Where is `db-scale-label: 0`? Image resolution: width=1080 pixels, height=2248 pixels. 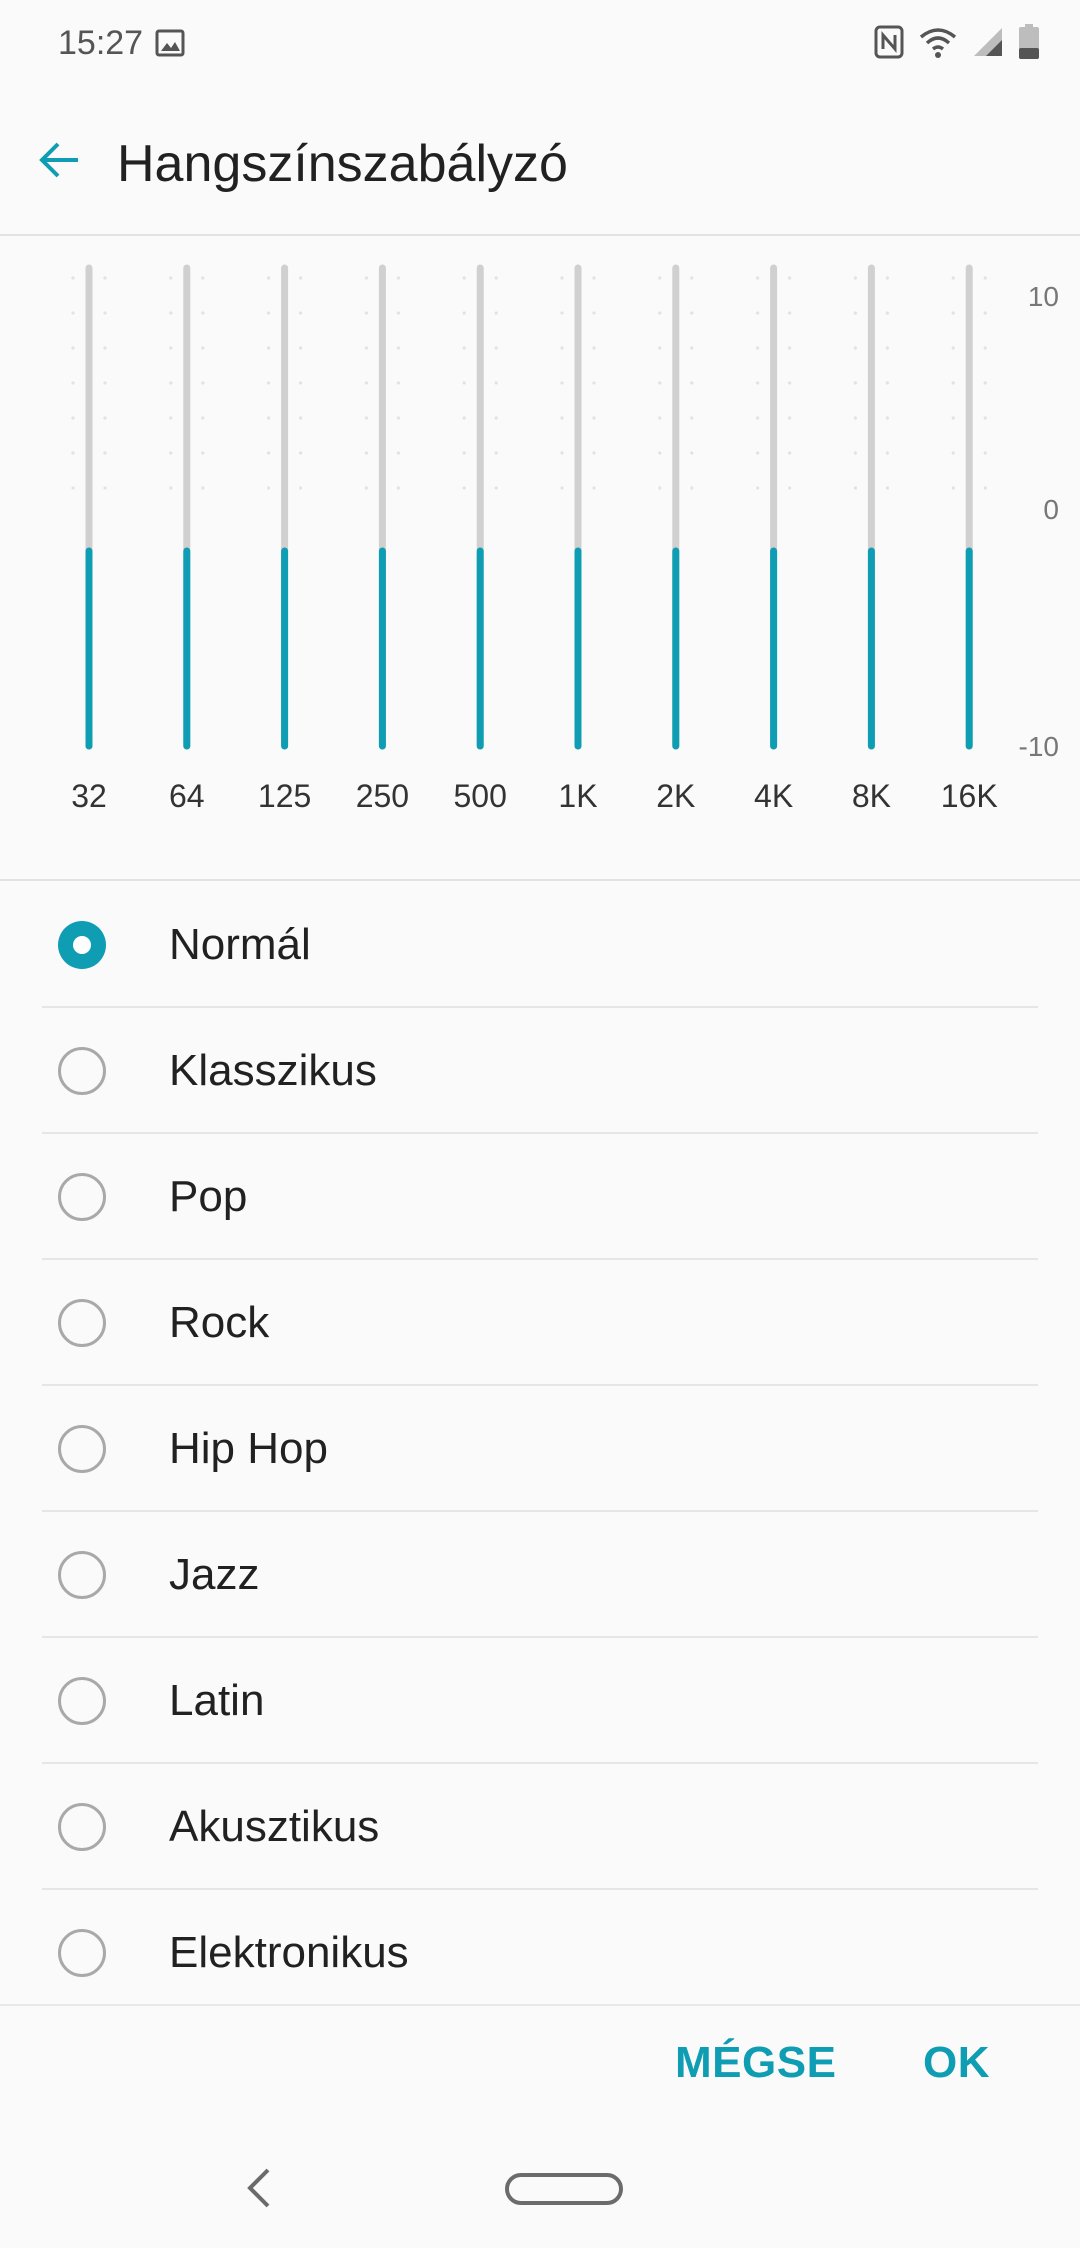 db-scale-label: 0 is located at coordinates (1051, 509).